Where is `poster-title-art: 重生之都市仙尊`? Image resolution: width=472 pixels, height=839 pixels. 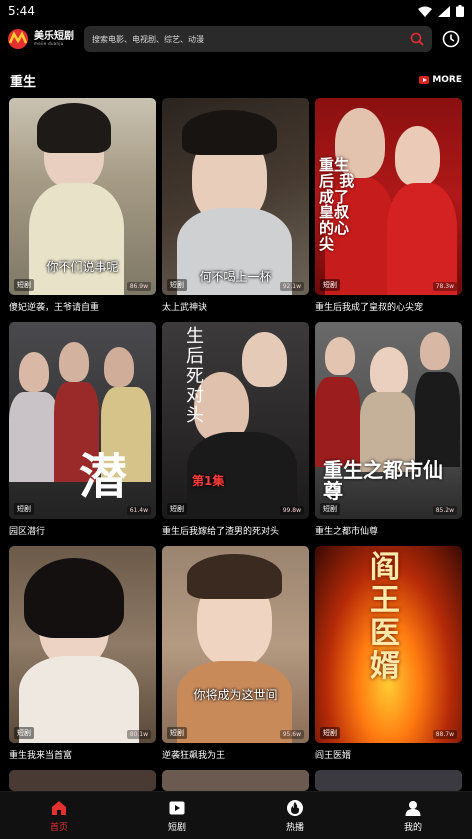
poster-title-art: 重生之都市仙尊 is located at coordinates (383, 480).